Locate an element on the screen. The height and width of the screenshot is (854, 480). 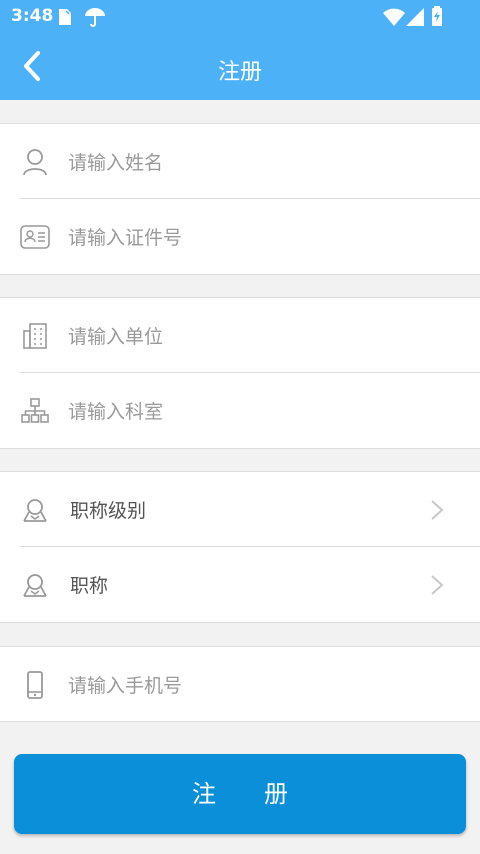
mobile-phone-icon is located at coordinates (35, 685).